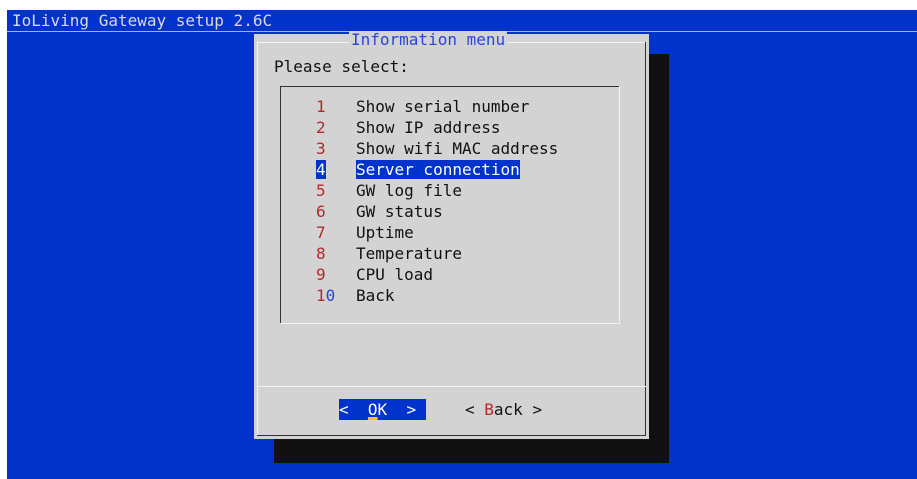 The image size is (917, 479). I want to click on menu-item: 3 Show wifi MAC address, so click(437, 148).